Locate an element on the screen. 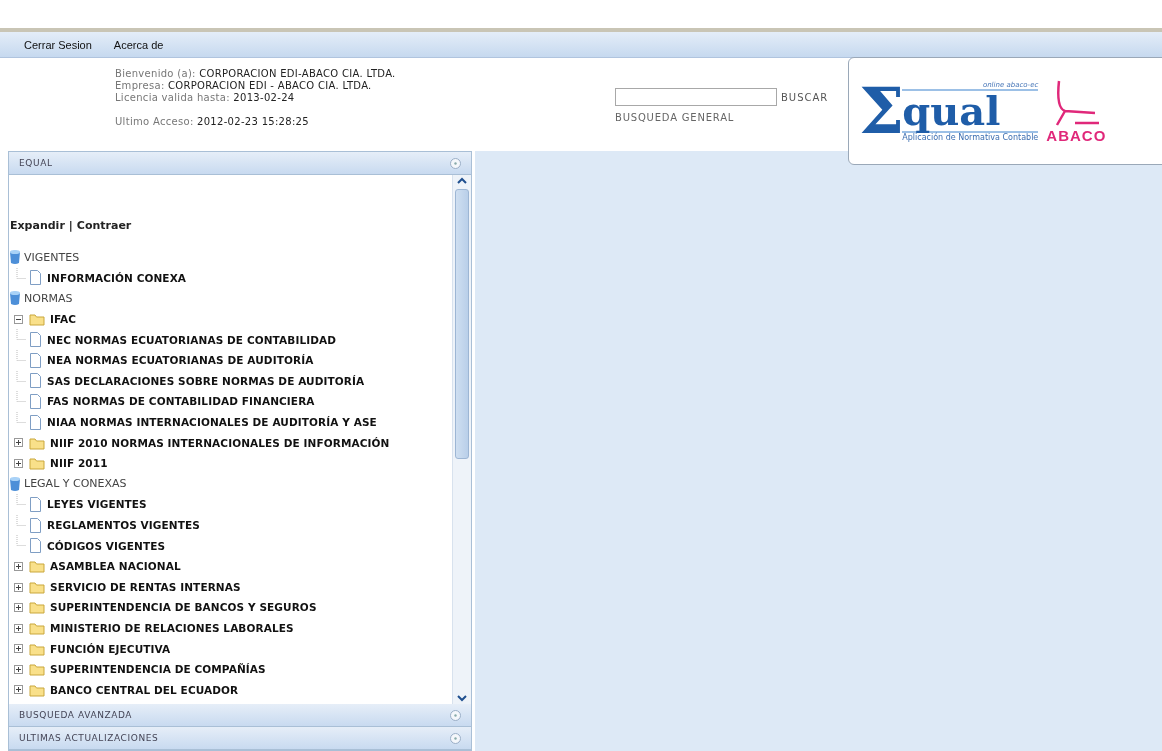  tree-node: BANCO CENTRAL DEL ECUADOR is located at coordinates (144, 689).